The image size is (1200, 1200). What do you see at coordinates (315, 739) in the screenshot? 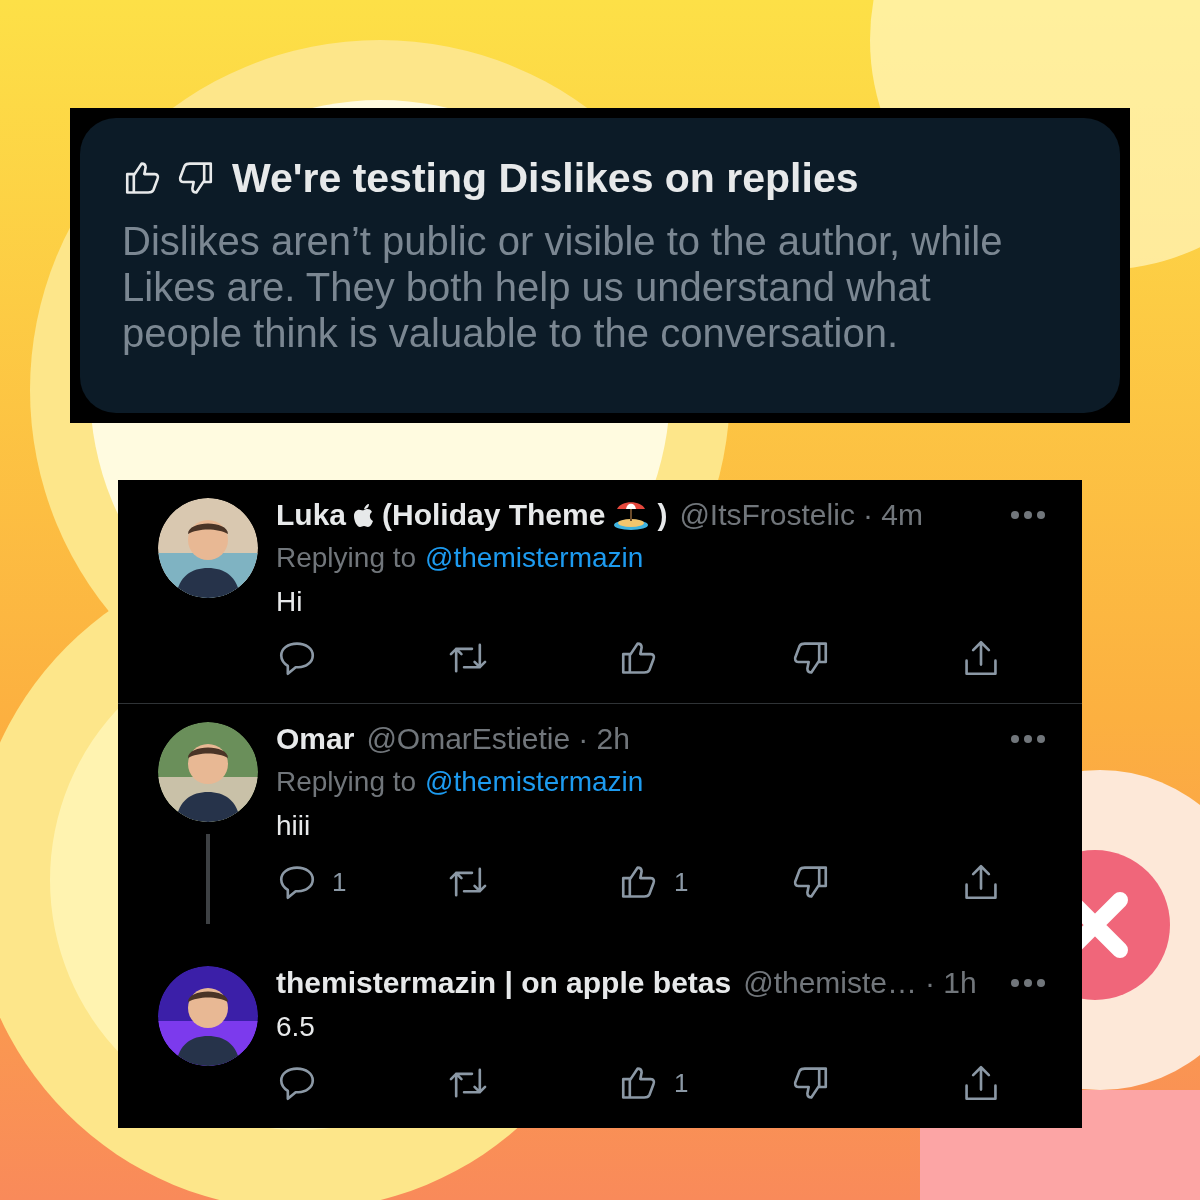
I see `display-name: Omar` at bounding box center [315, 739].